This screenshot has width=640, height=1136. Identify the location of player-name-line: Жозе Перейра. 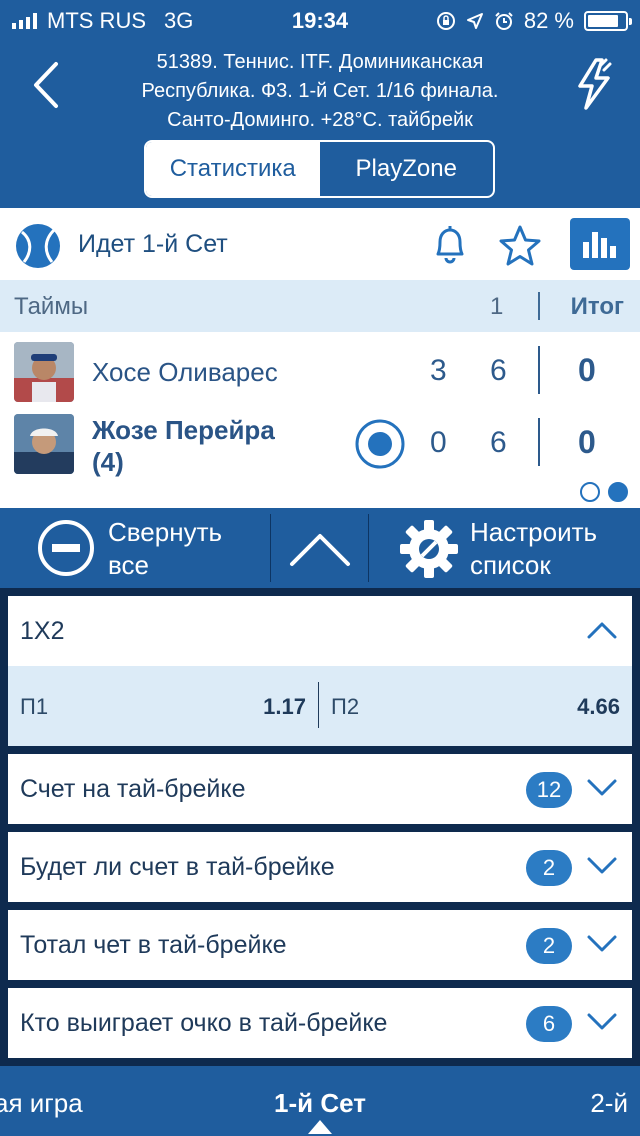
(183, 430).